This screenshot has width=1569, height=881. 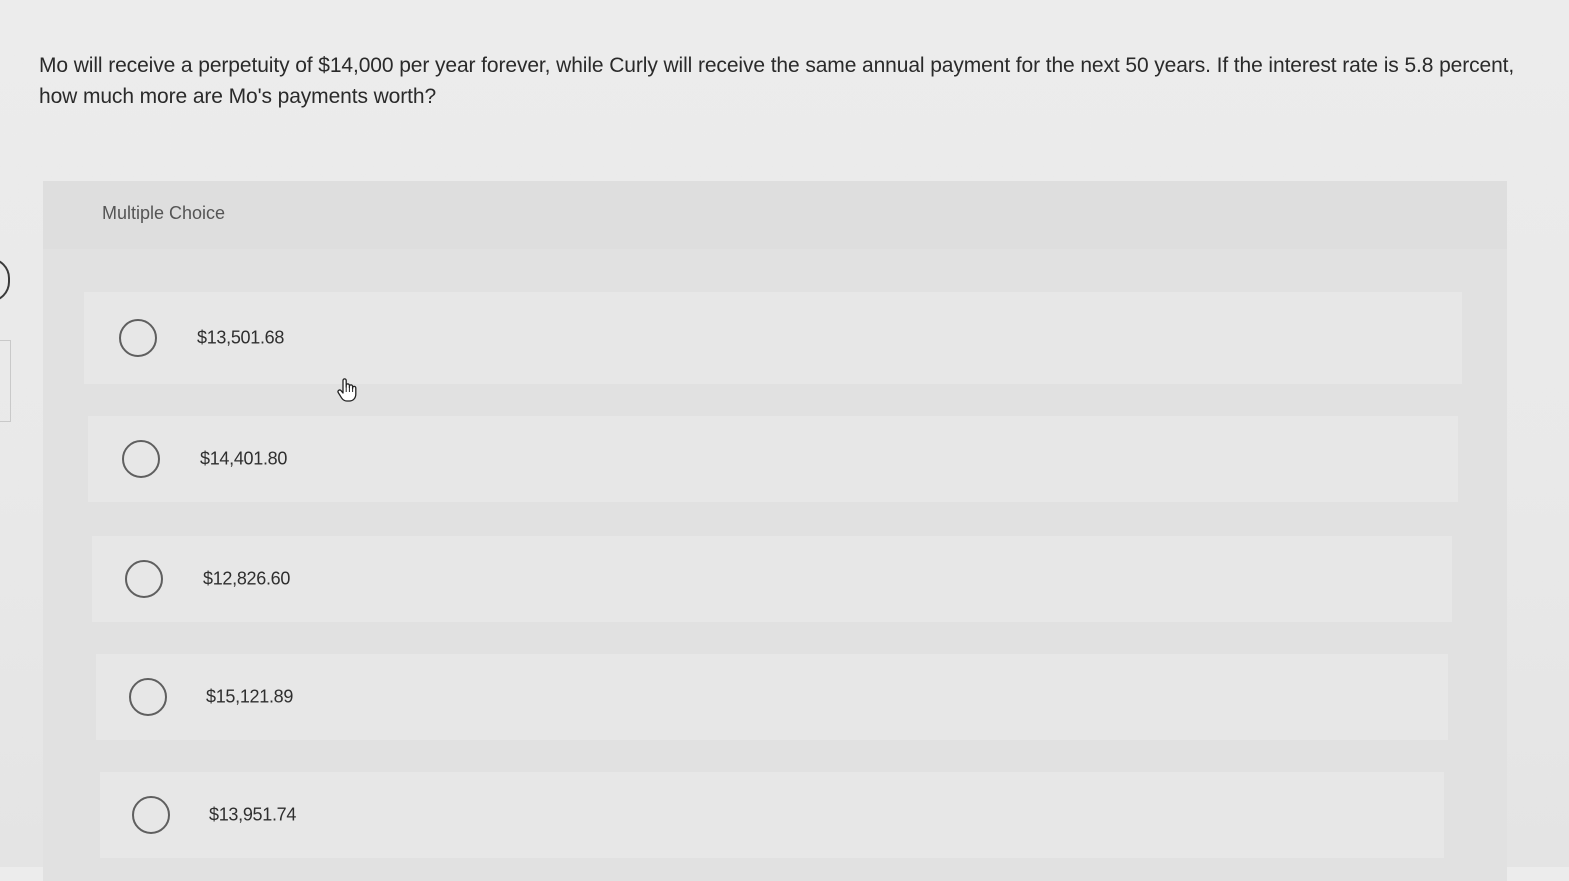 What do you see at coordinates (5, 381) in the screenshot?
I see `left-edge-frame` at bounding box center [5, 381].